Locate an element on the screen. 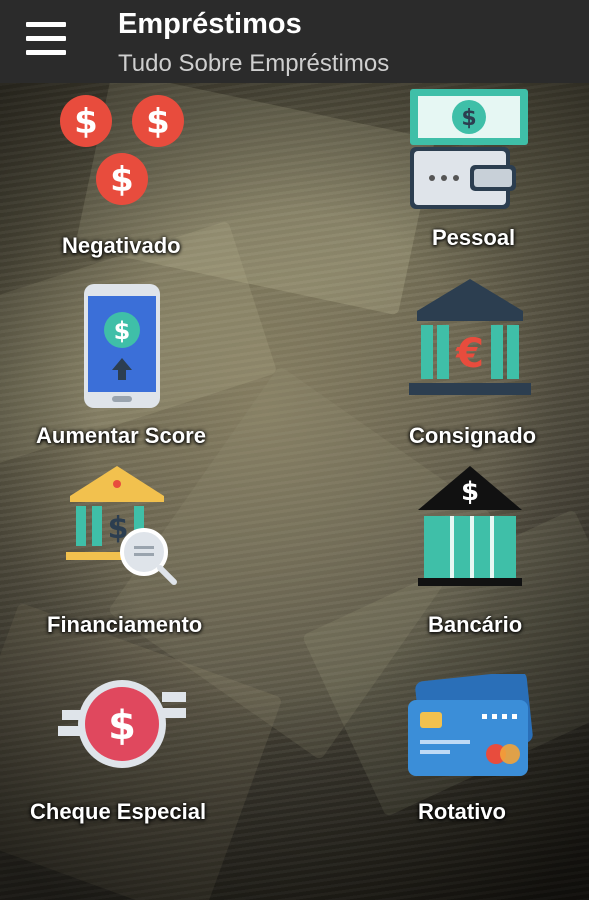  app-subtitle: Tudo Sobre Empréstimos is located at coordinates (254, 63).